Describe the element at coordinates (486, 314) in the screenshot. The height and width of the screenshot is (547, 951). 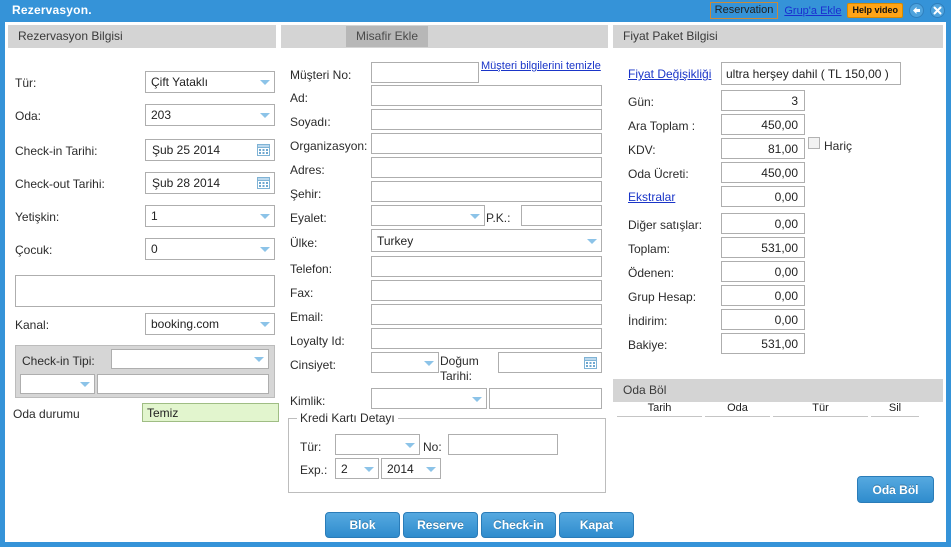
I see `email-input` at that location.